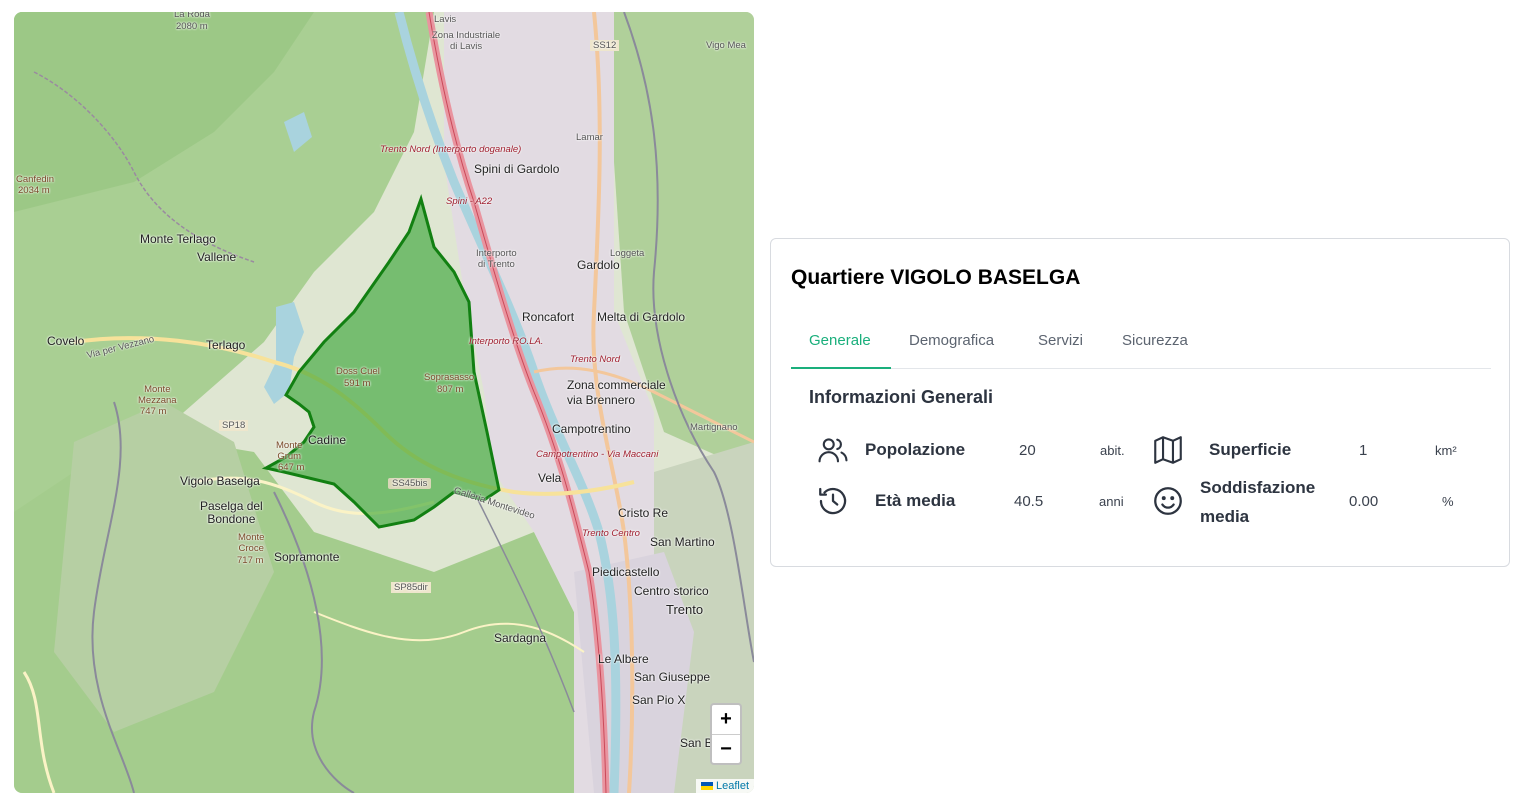  I want to click on panel-title: Quartiere VIGOLO BASELGA, so click(936, 277).